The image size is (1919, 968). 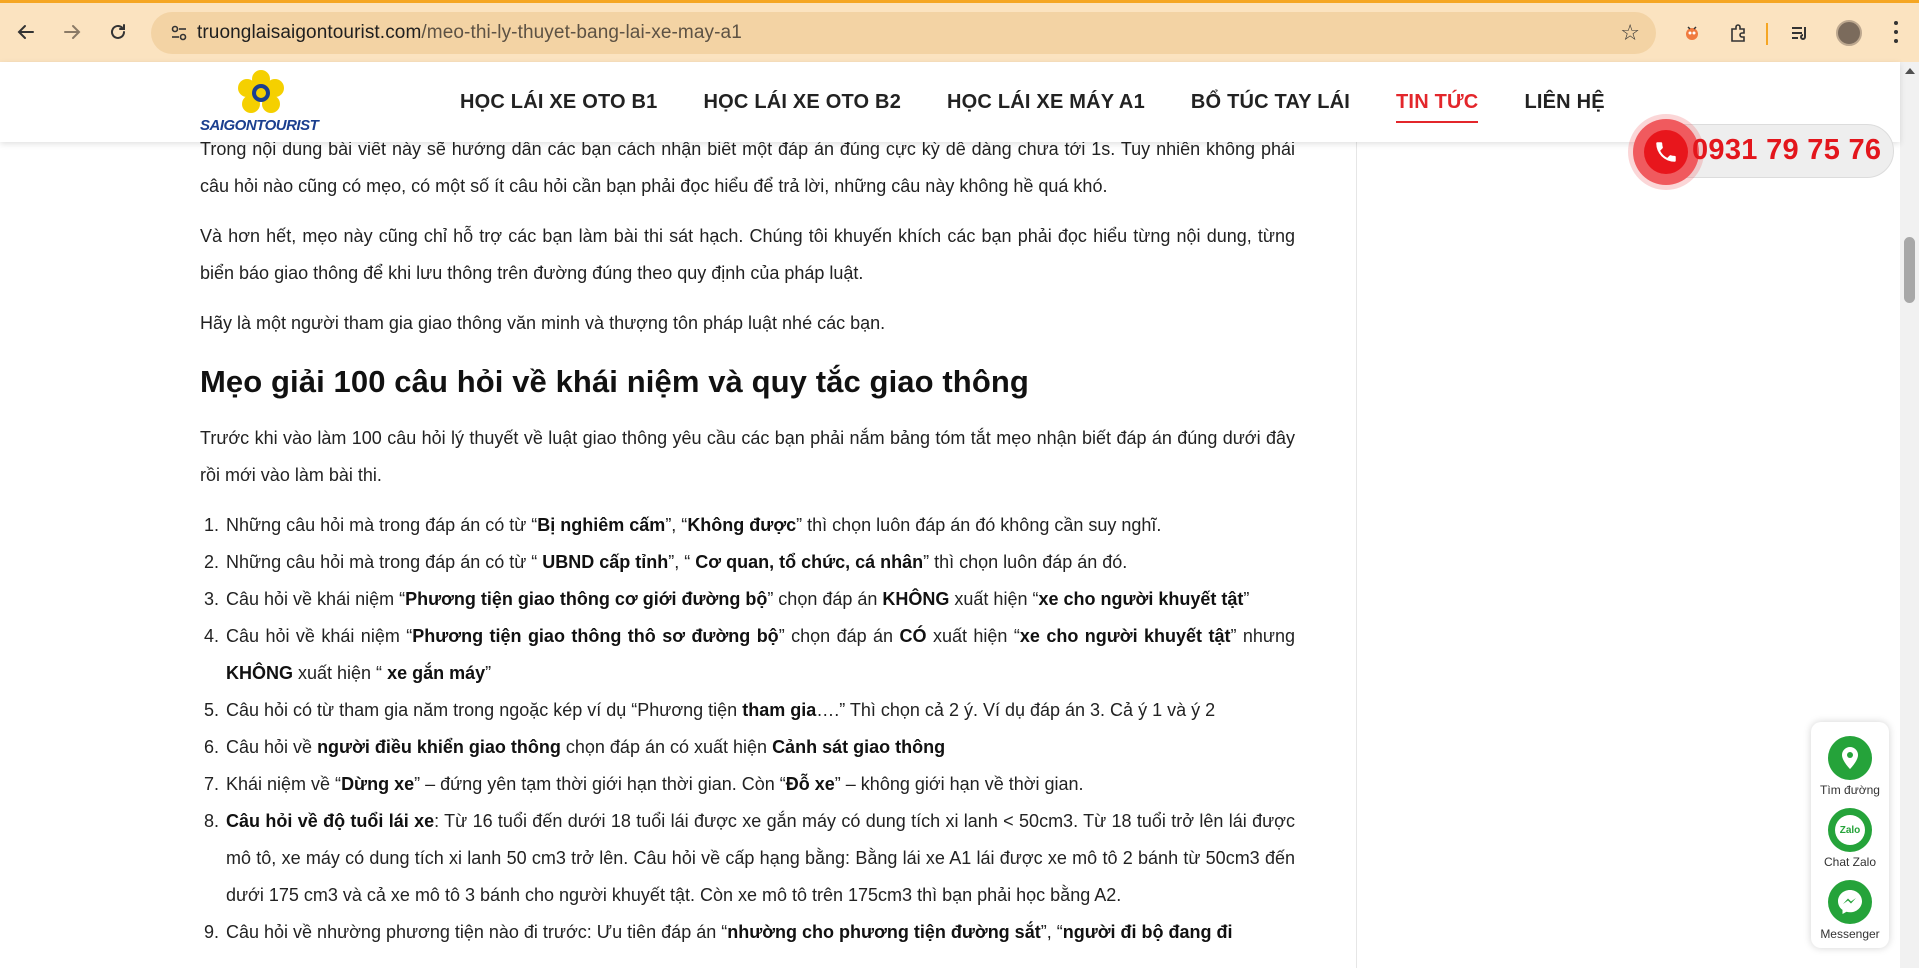 I want to click on tip-bold-text: Bị nghiêm cấm, so click(x=601, y=525).